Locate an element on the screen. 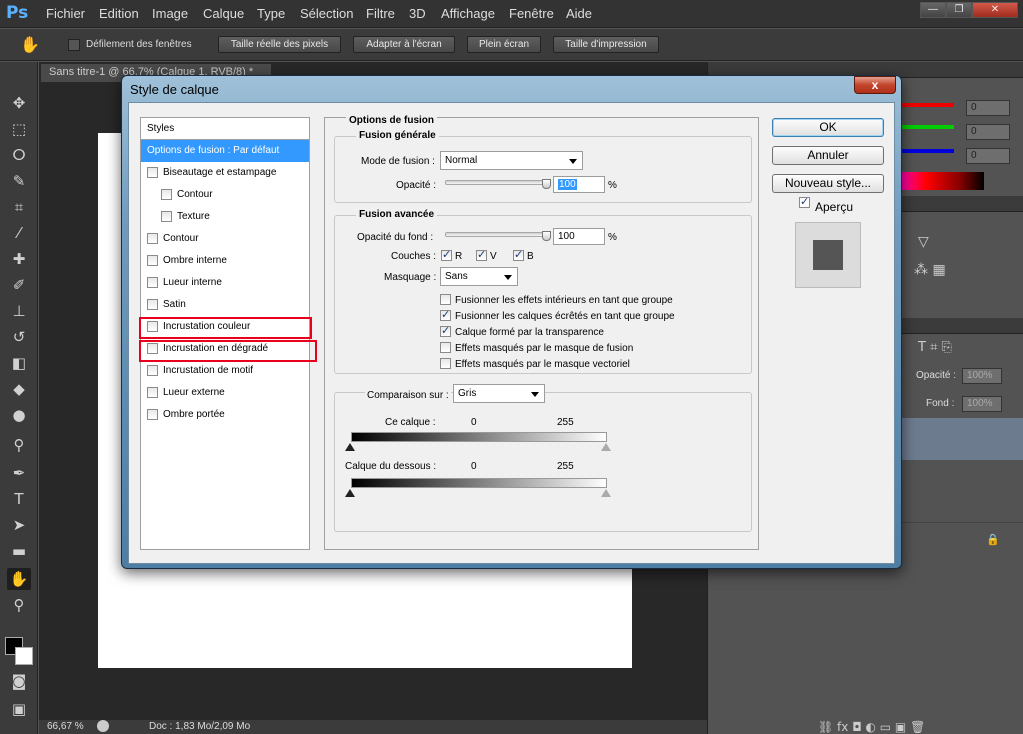  channel-b-checkbox is located at coordinates (518, 254).